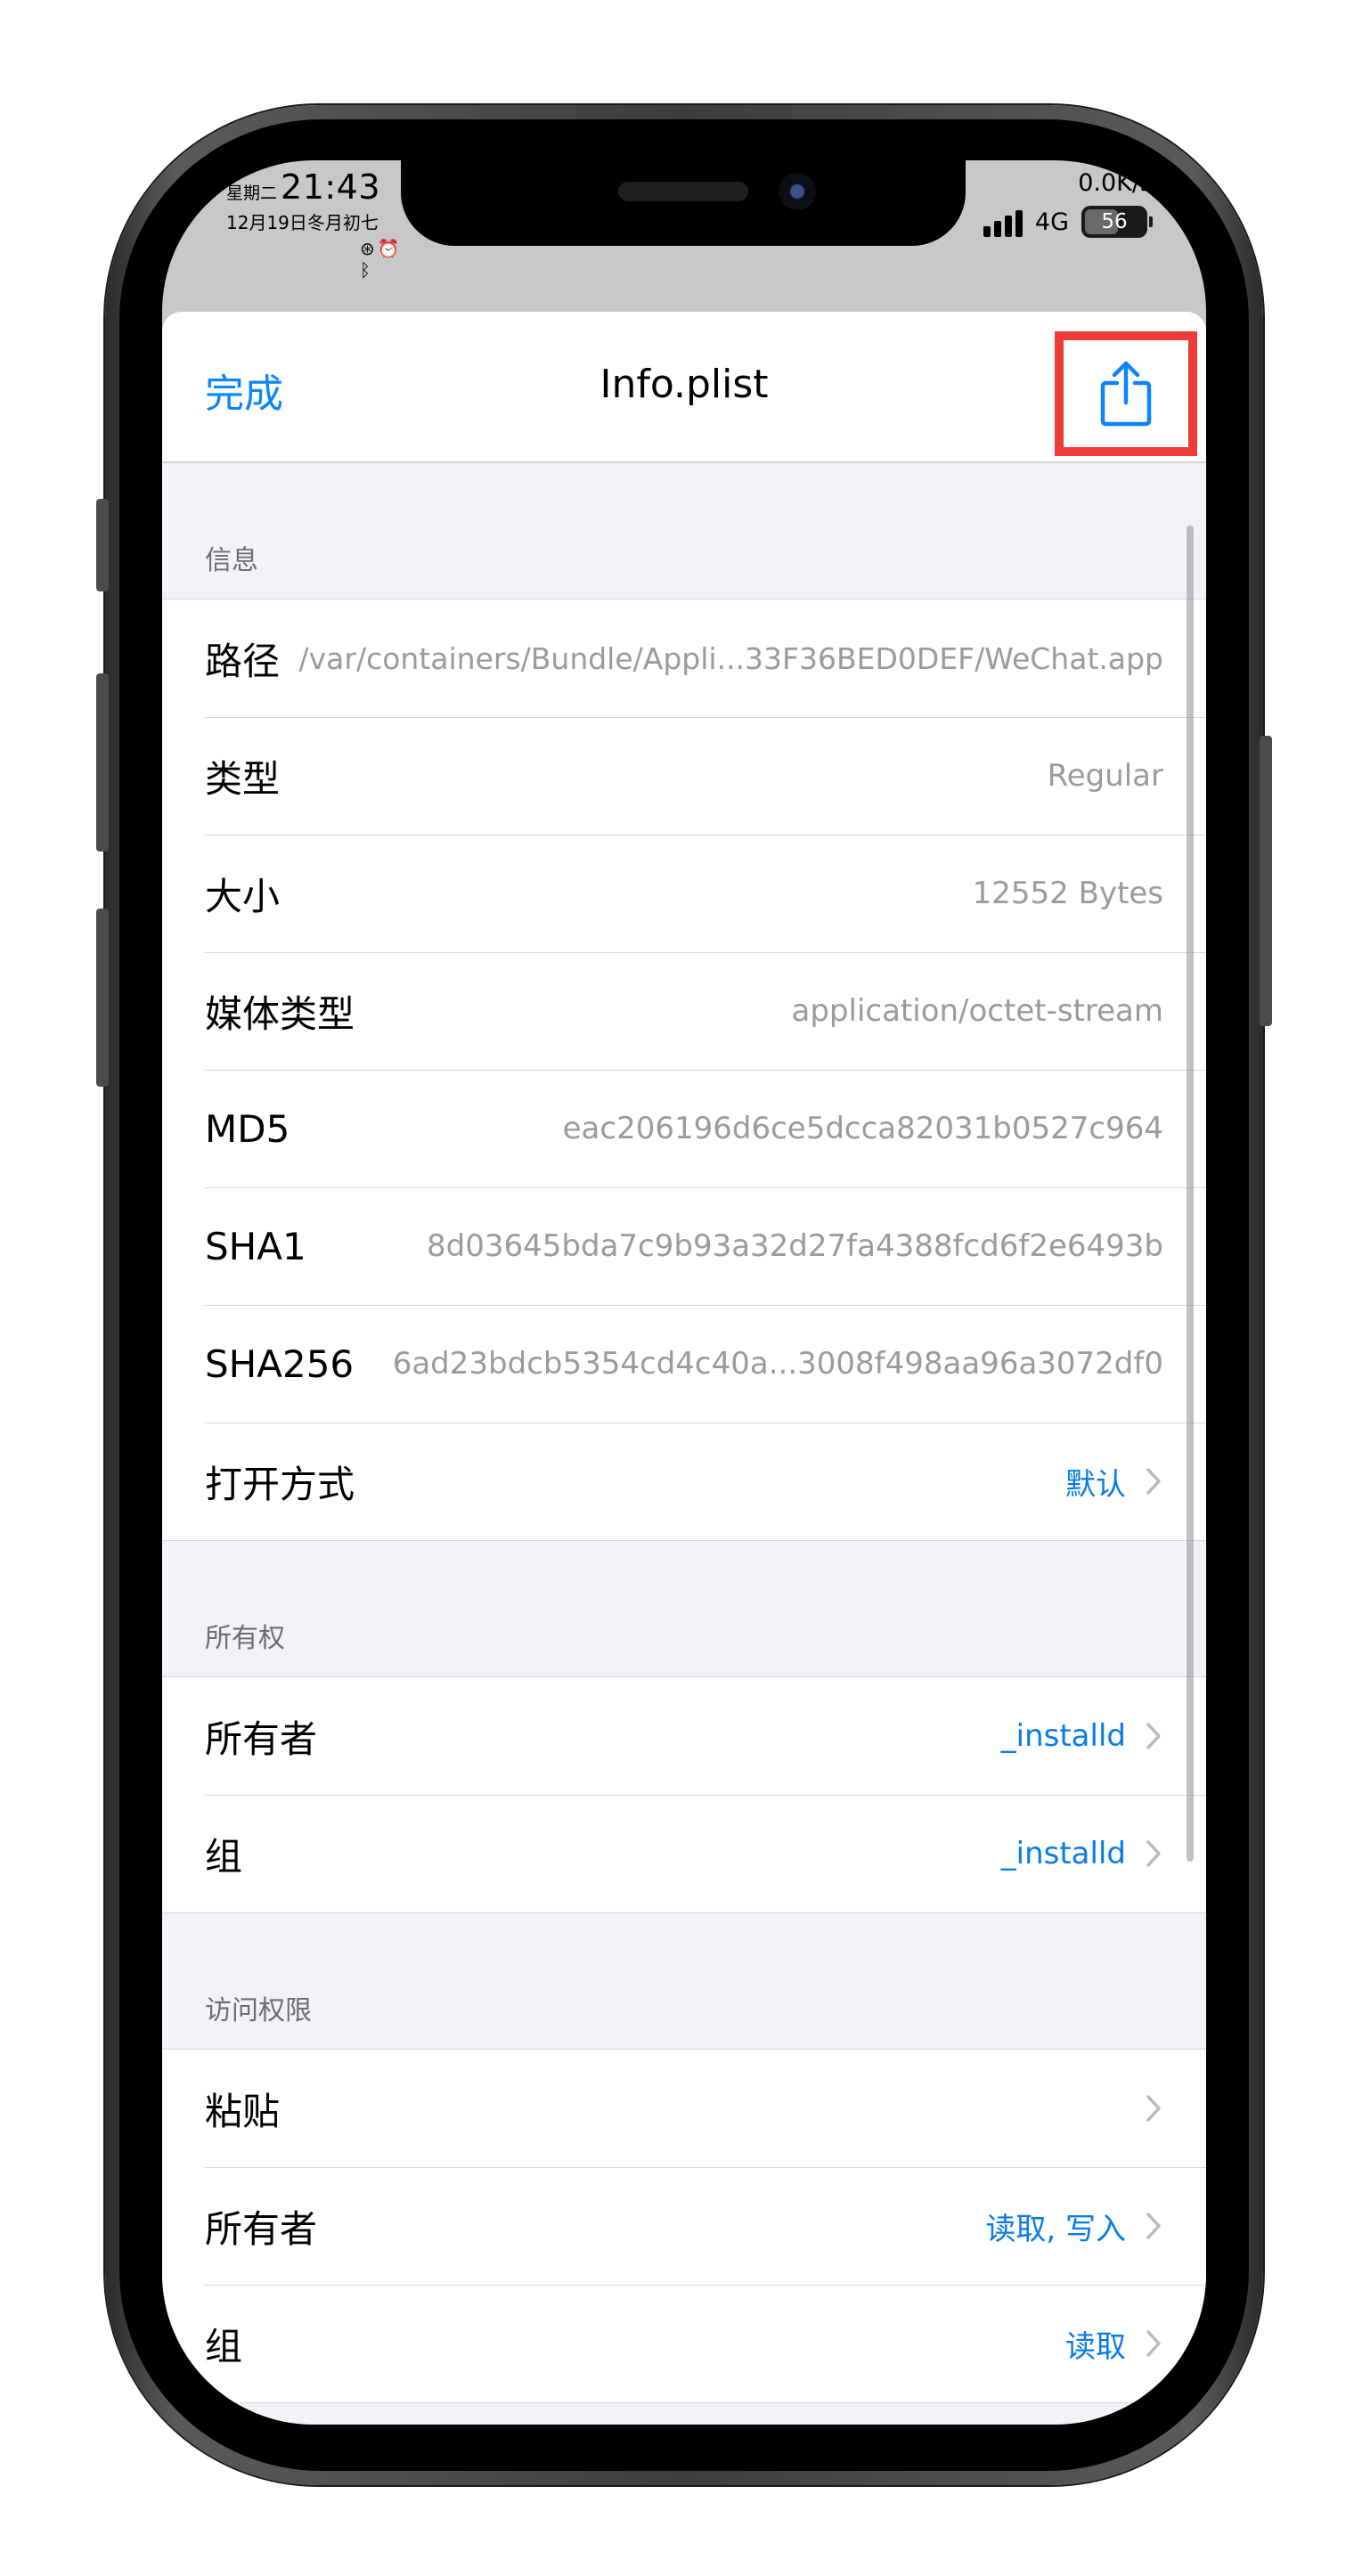 This screenshot has height=2576, width=1362. I want to click on earpiece-speaker, so click(683, 191).